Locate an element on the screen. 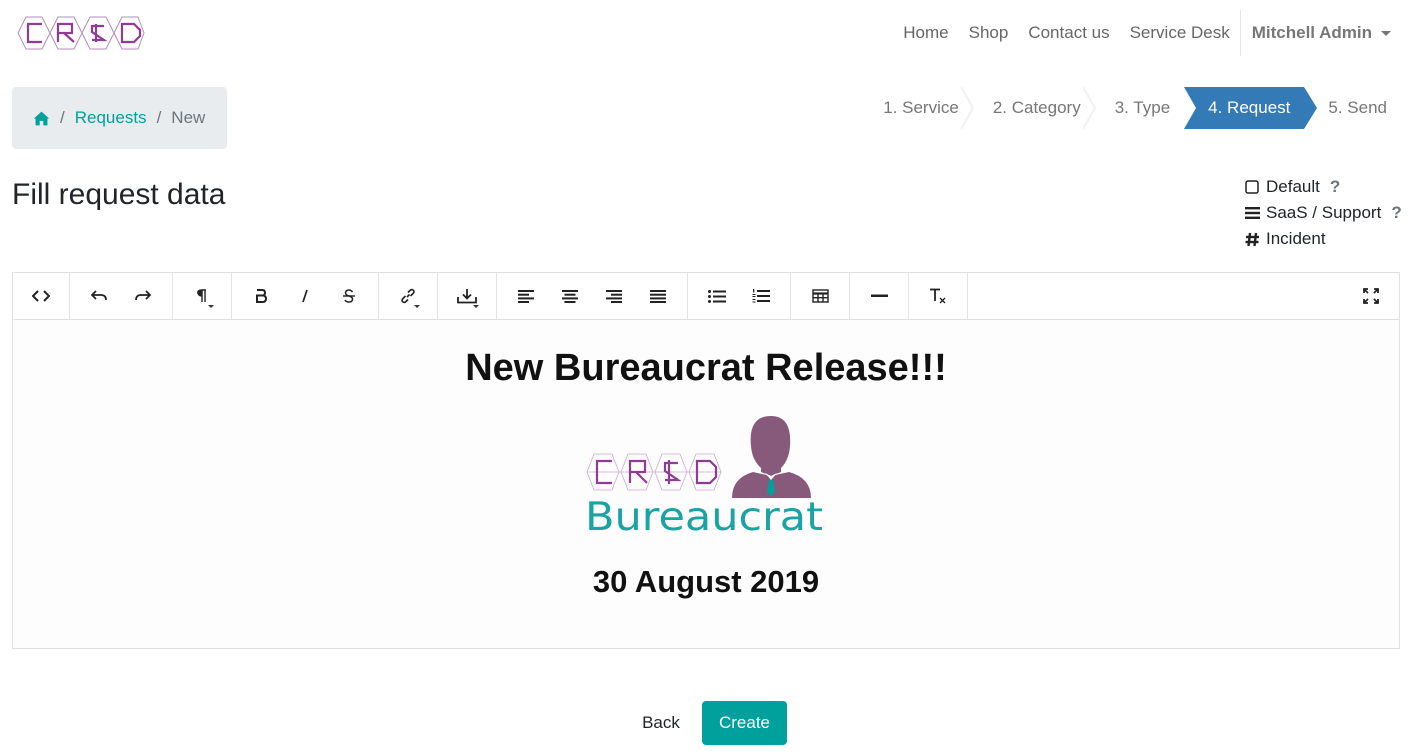  paragraph-style-button is located at coordinates (202, 296).